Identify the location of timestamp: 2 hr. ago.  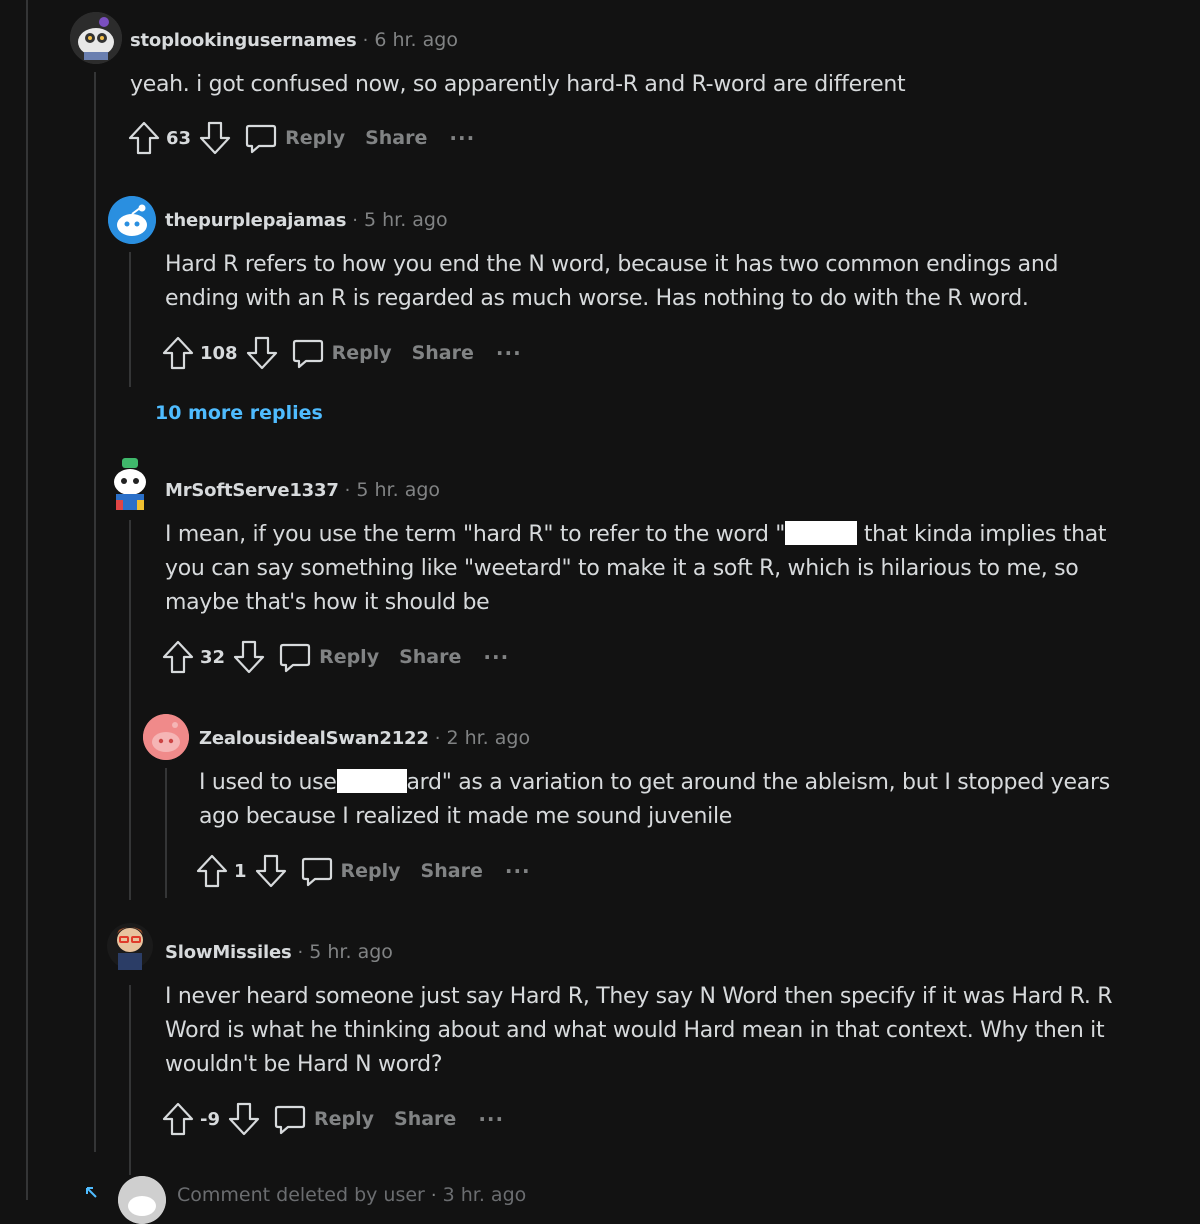
(488, 738).